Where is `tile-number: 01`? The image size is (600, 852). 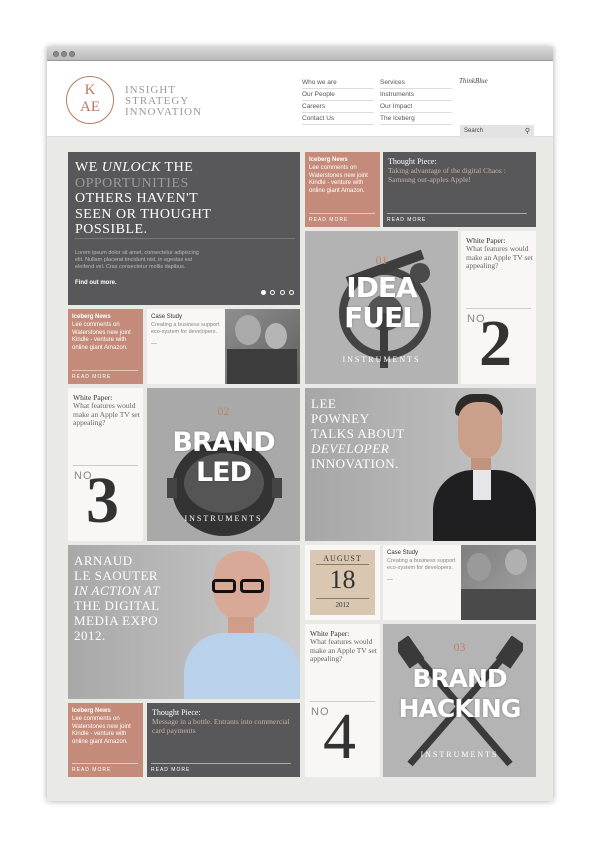 tile-number: 01 is located at coordinates (381, 260).